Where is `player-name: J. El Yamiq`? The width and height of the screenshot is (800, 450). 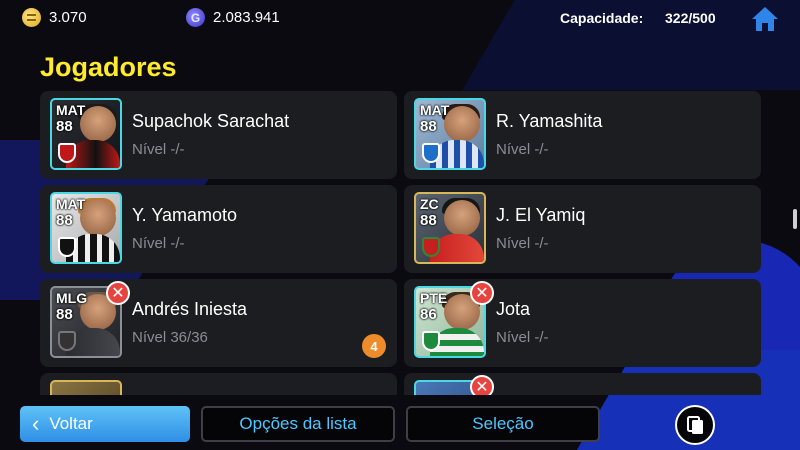
player-name: J. El Yamiq is located at coordinates (541, 215).